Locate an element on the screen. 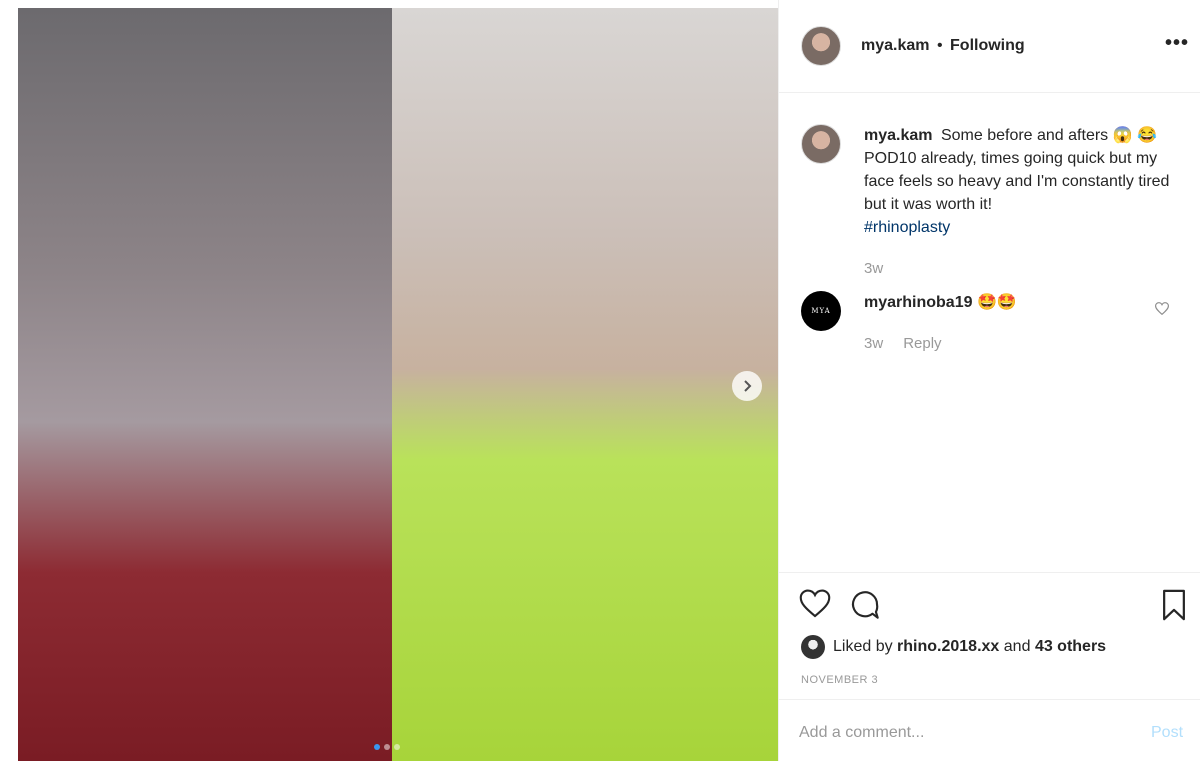 The width and height of the screenshot is (1200, 761). commenter-avatar: MYA is located at coordinates (821, 311).